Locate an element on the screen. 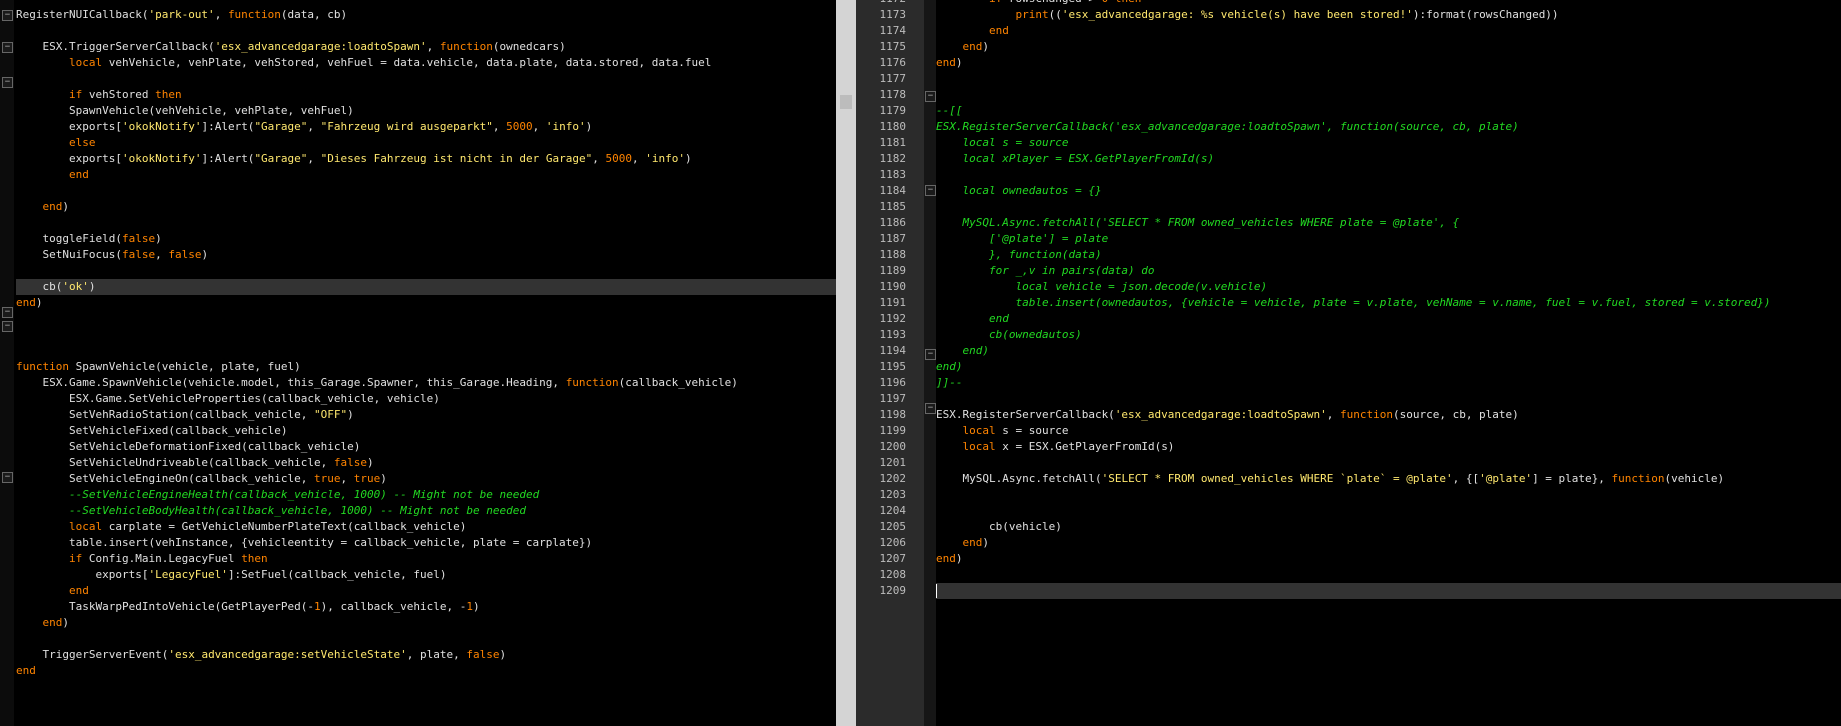 The image size is (1841, 726). code-line: 1194 end) is located at coordinates (1360, 351).